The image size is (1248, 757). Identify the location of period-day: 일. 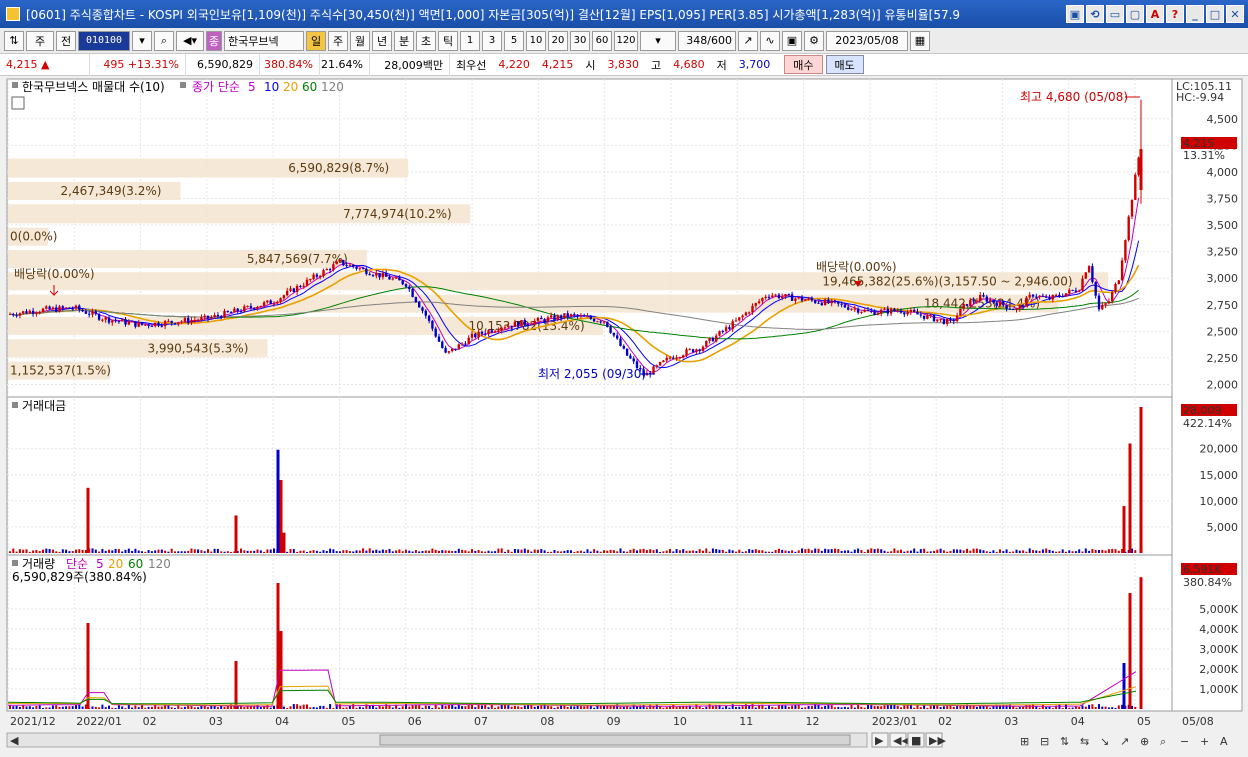
(316, 40).